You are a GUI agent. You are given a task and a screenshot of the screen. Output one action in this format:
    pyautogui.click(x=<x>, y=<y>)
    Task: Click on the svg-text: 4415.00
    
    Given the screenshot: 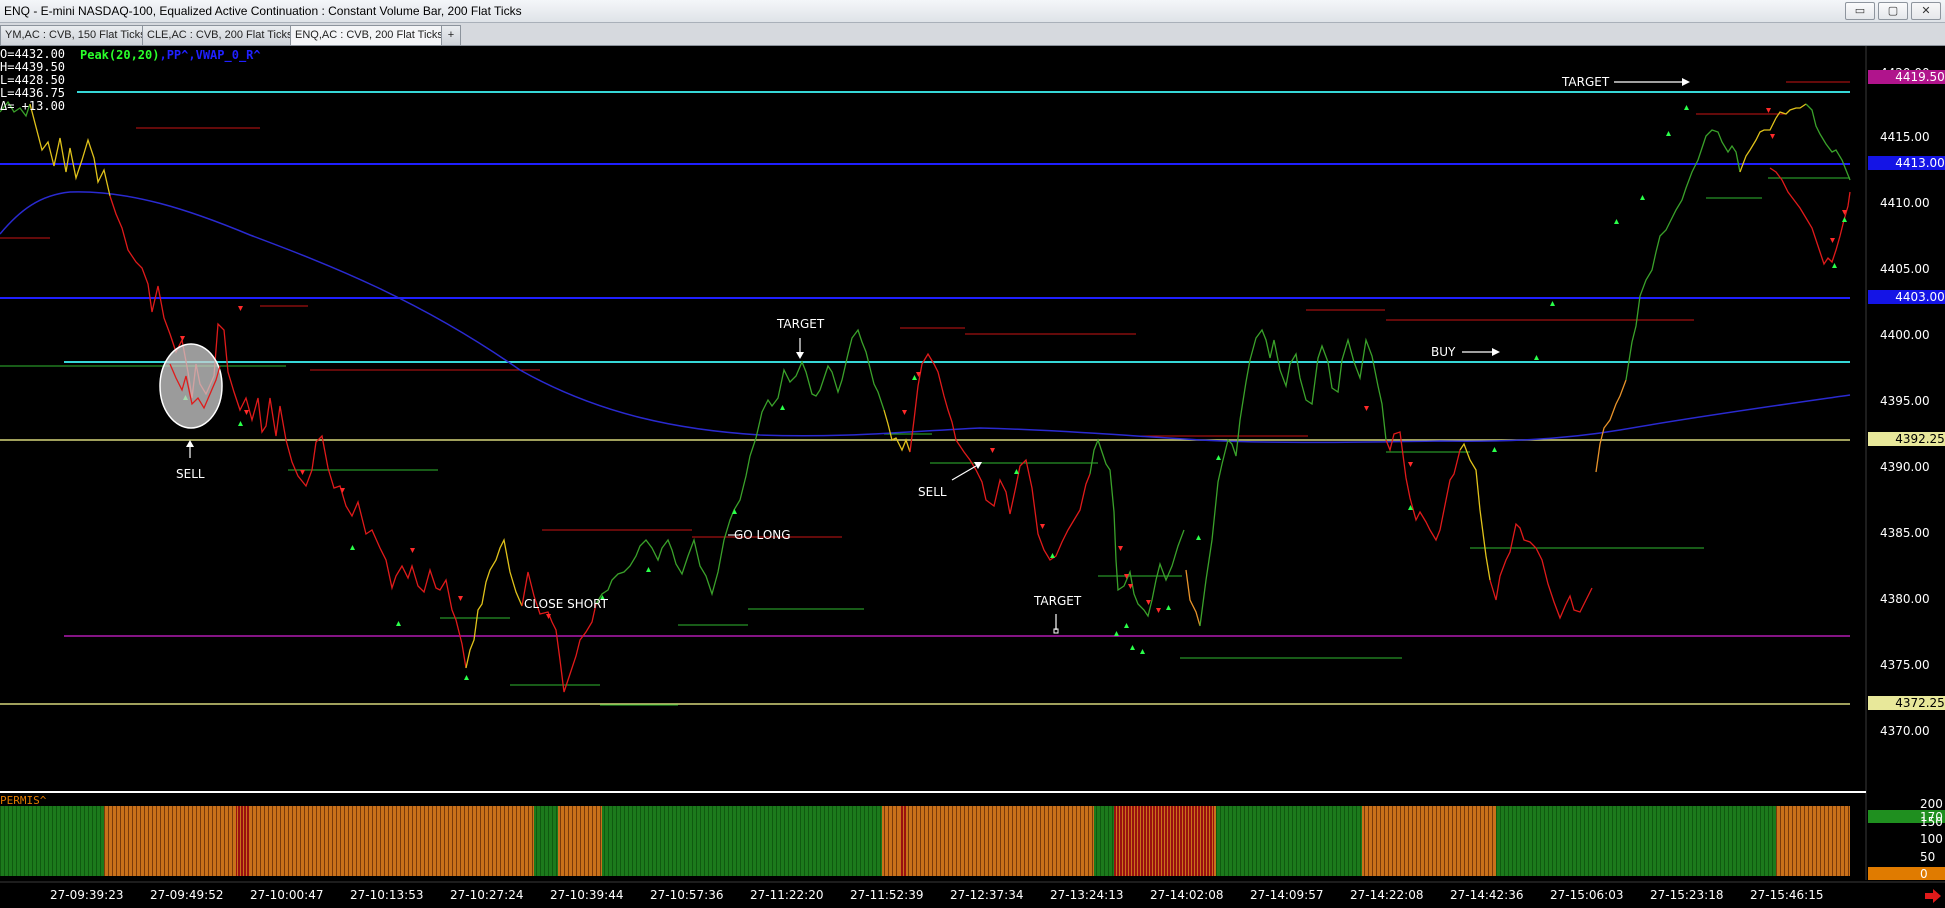 What is the action you would take?
    pyautogui.click(x=1905, y=137)
    